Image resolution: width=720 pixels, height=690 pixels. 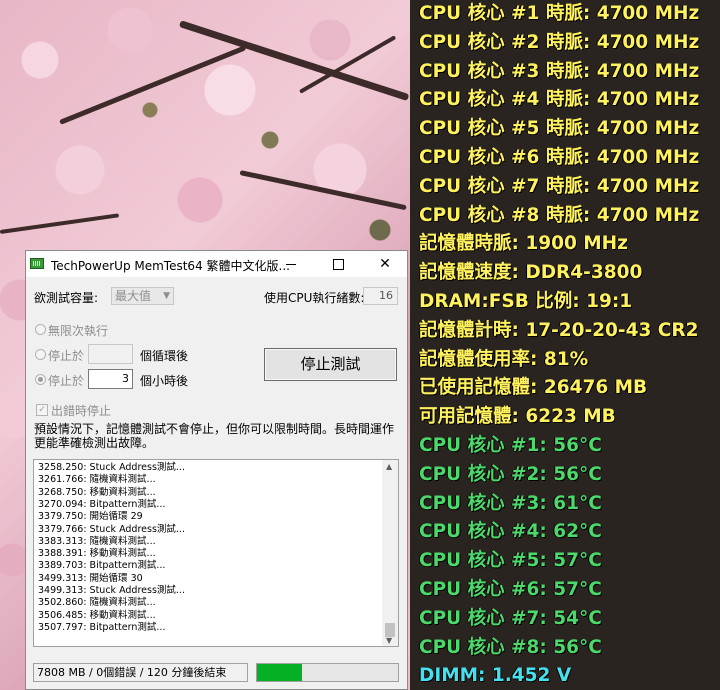 I want to click on osd-line: 記憶體計時: 17-20-20-43 CR2, so click(x=559, y=330).